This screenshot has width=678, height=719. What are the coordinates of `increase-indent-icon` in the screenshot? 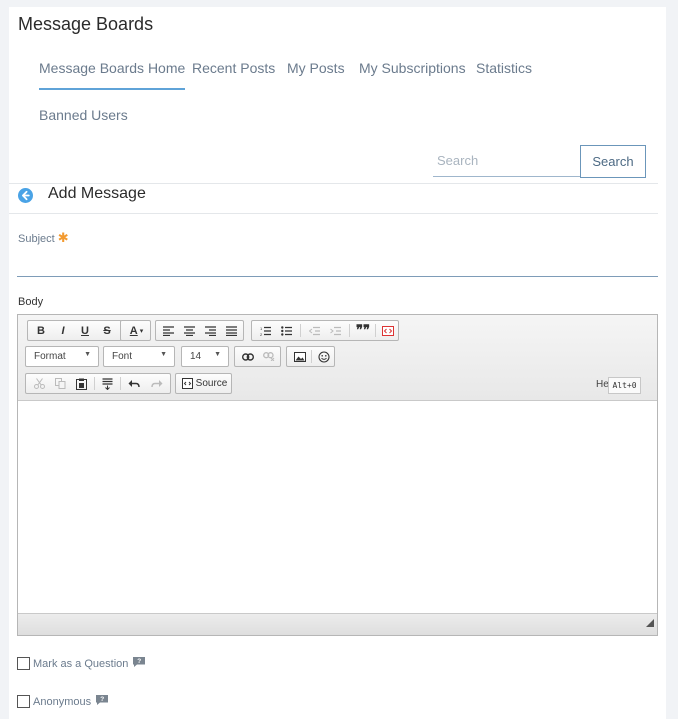 It's located at (335, 330).